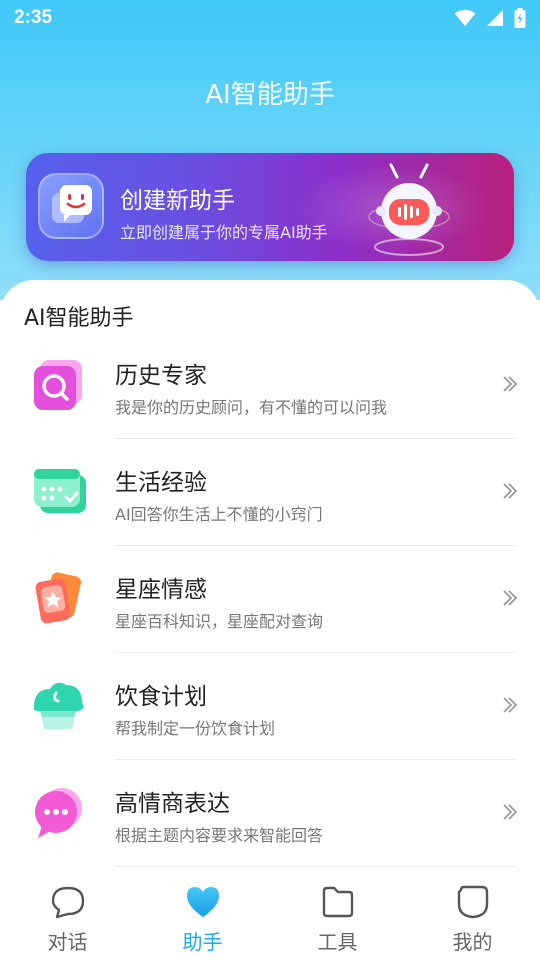 This screenshot has width=540, height=960. I want to click on assistant-title: 高情商表达, so click(172, 804).